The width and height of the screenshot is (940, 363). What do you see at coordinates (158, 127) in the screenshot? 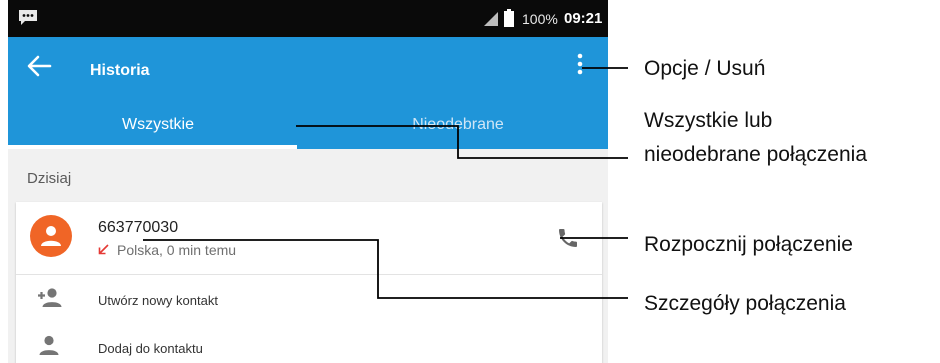
I see `tab-all: Wszystkie` at bounding box center [158, 127].